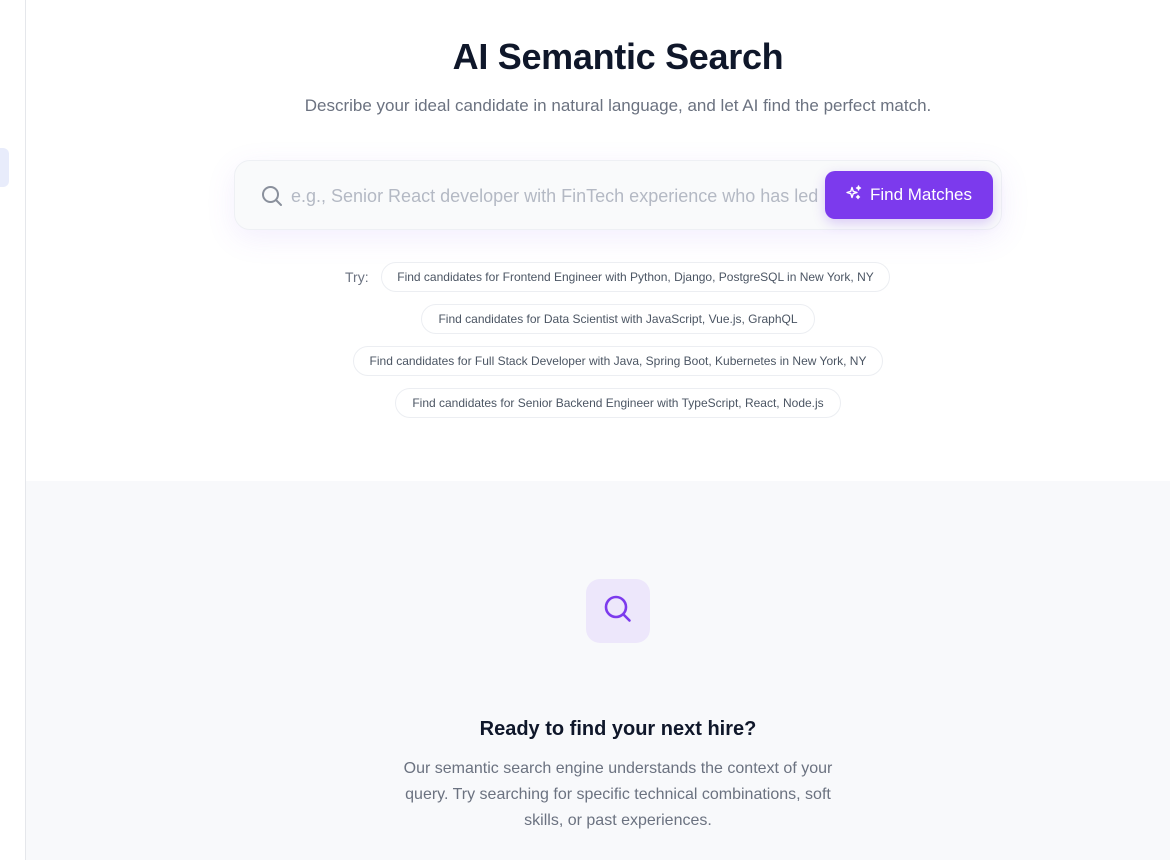 Image resolution: width=1170 pixels, height=860 pixels. I want to click on page-title: AI Semantic Search, so click(618, 56).